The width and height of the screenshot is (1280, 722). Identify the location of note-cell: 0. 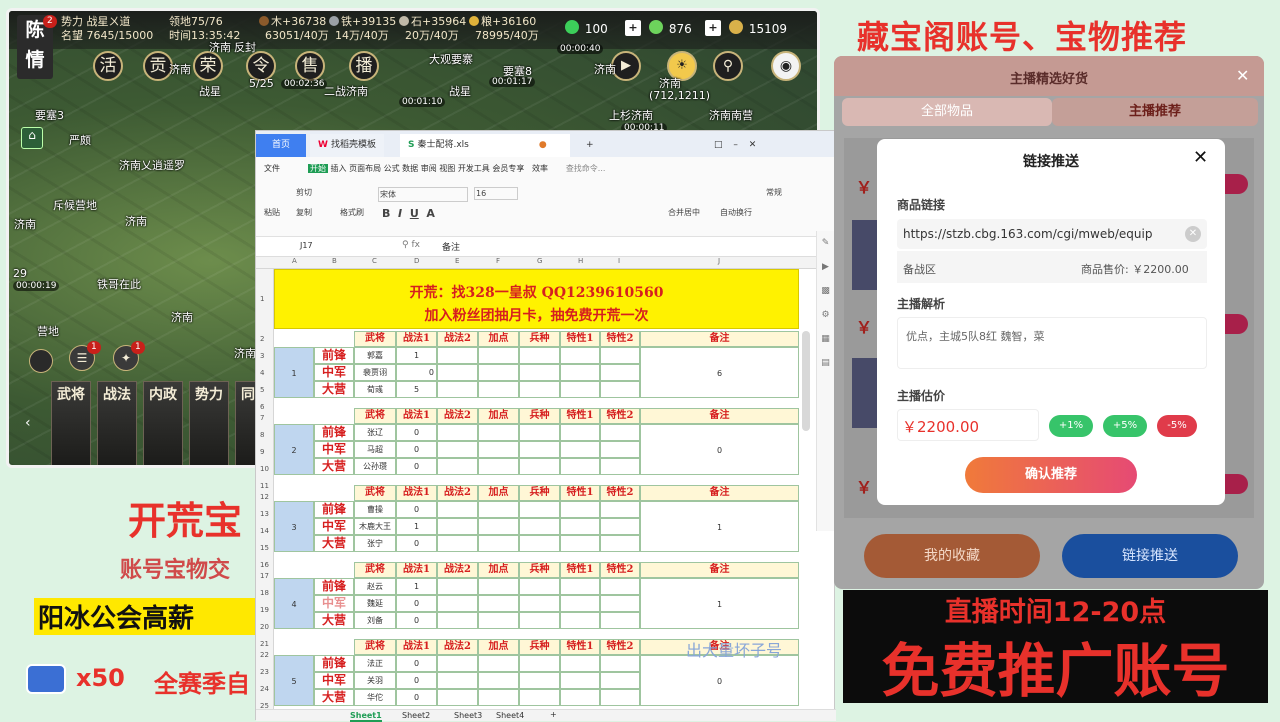
(719, 680).